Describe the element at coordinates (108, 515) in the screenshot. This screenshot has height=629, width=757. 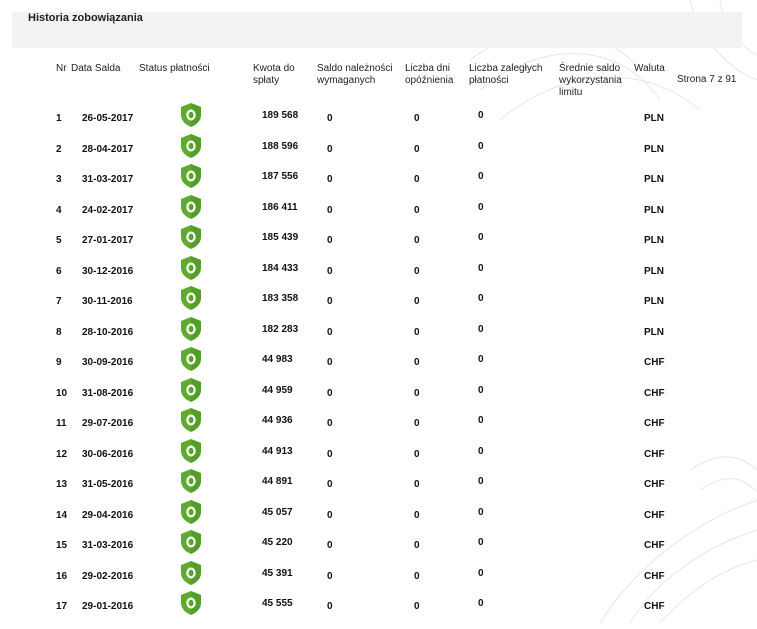
I see `row-date: 29-04-2016` at that location.